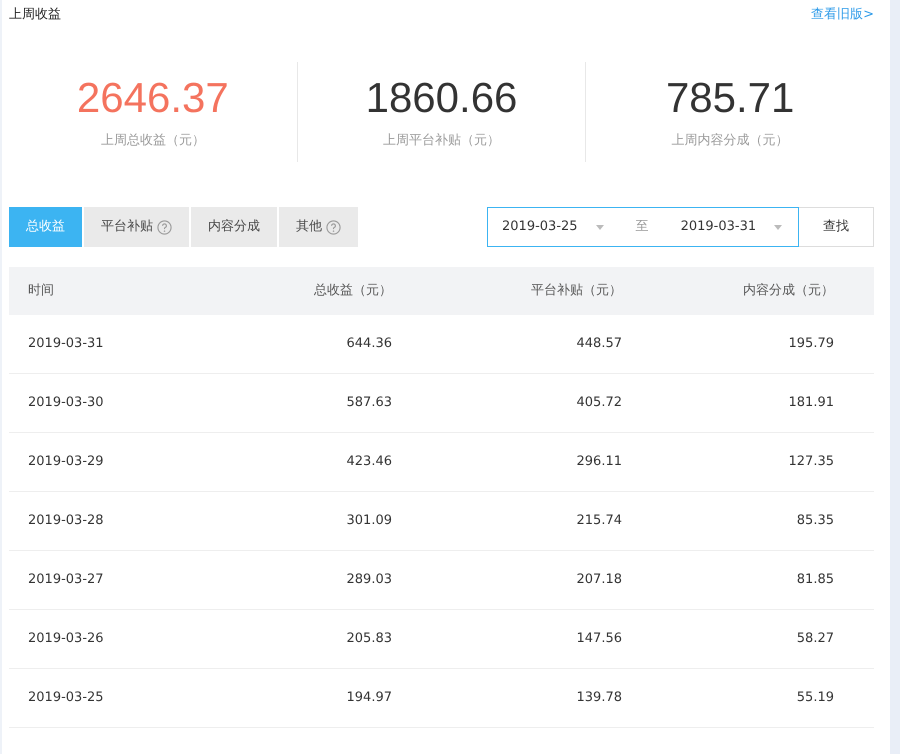  Describe the element at coordinates (66, 521) in the screenshot. I see `table-cell-text: 2019-03-28` at that location.